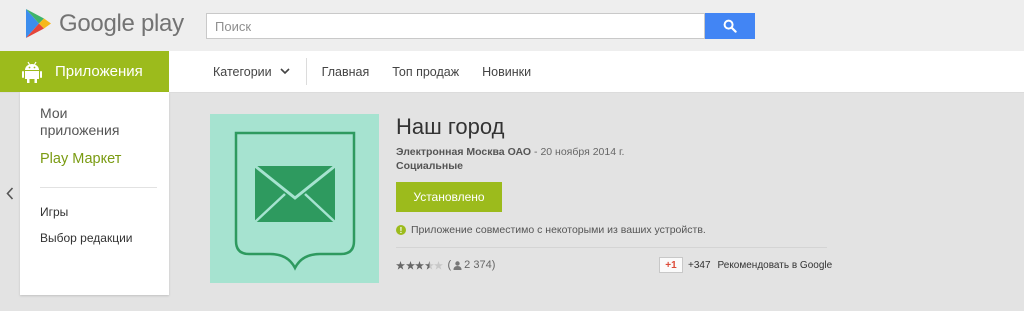 This screenshot has width=1024, height=311. I want to click on nav-home: Главная, so click(346, 72).